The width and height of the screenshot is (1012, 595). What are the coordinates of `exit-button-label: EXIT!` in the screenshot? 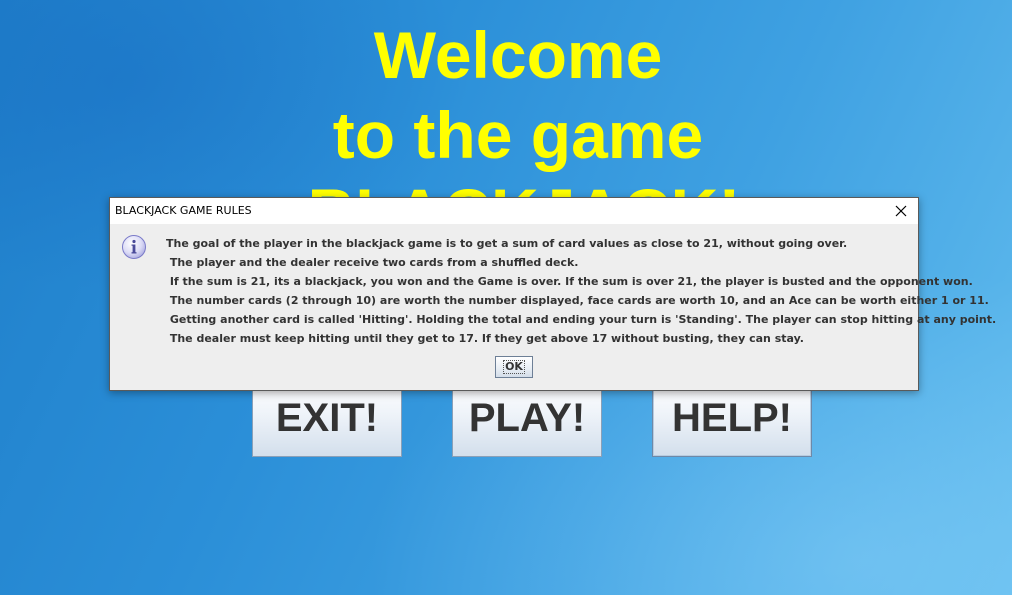 It's located at (327, 418).